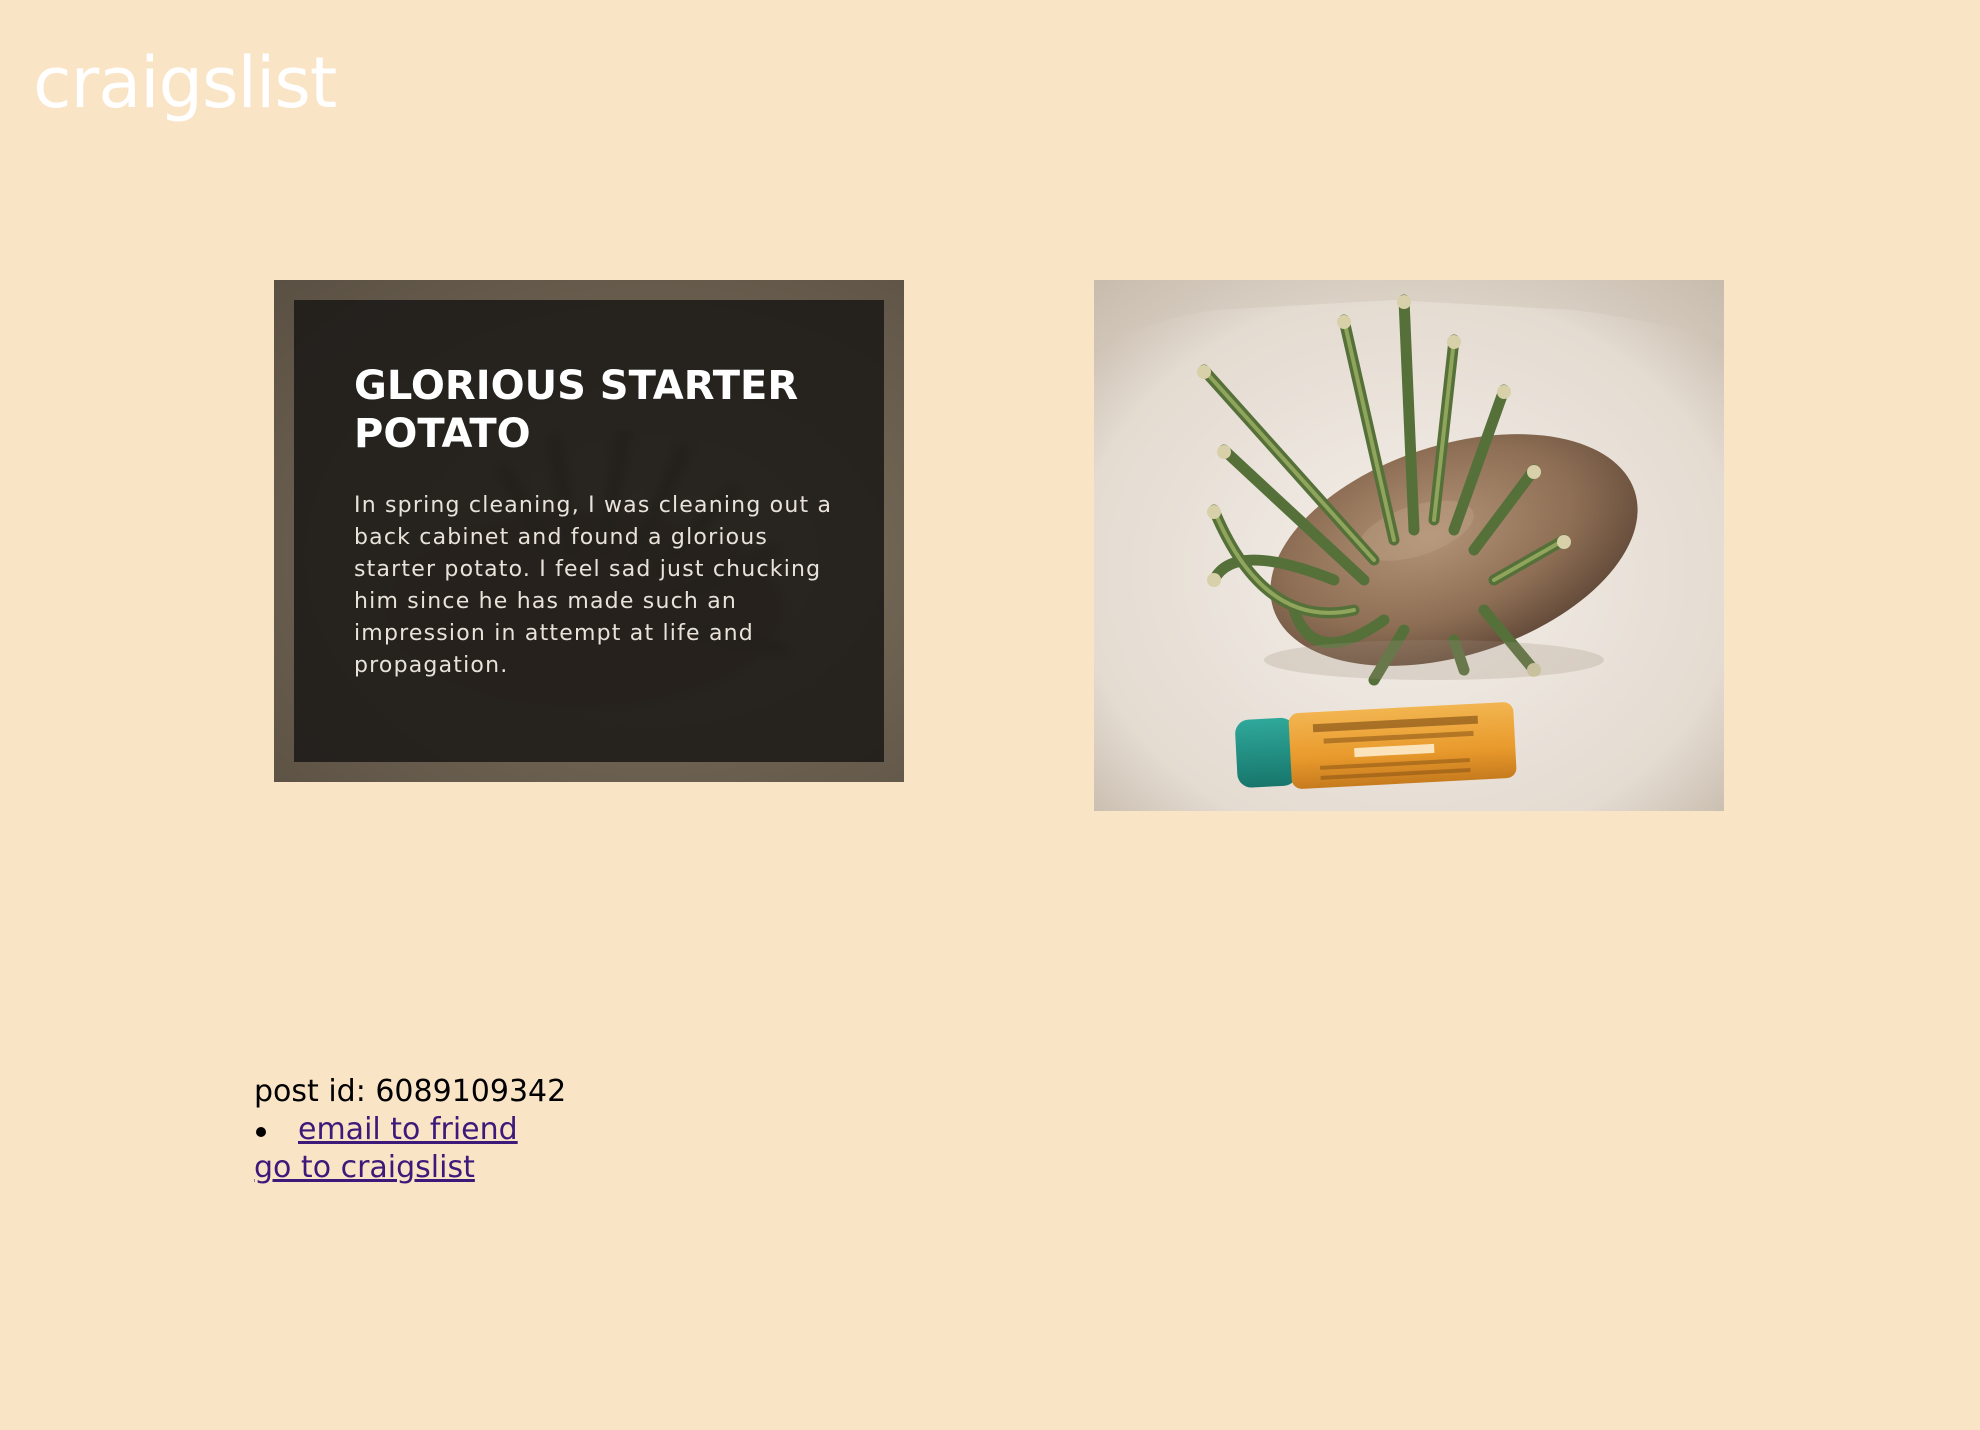 This screenshot has height=1430, width=1980. I want to click on post-actions-list: email to friend, so click(410, 1130).